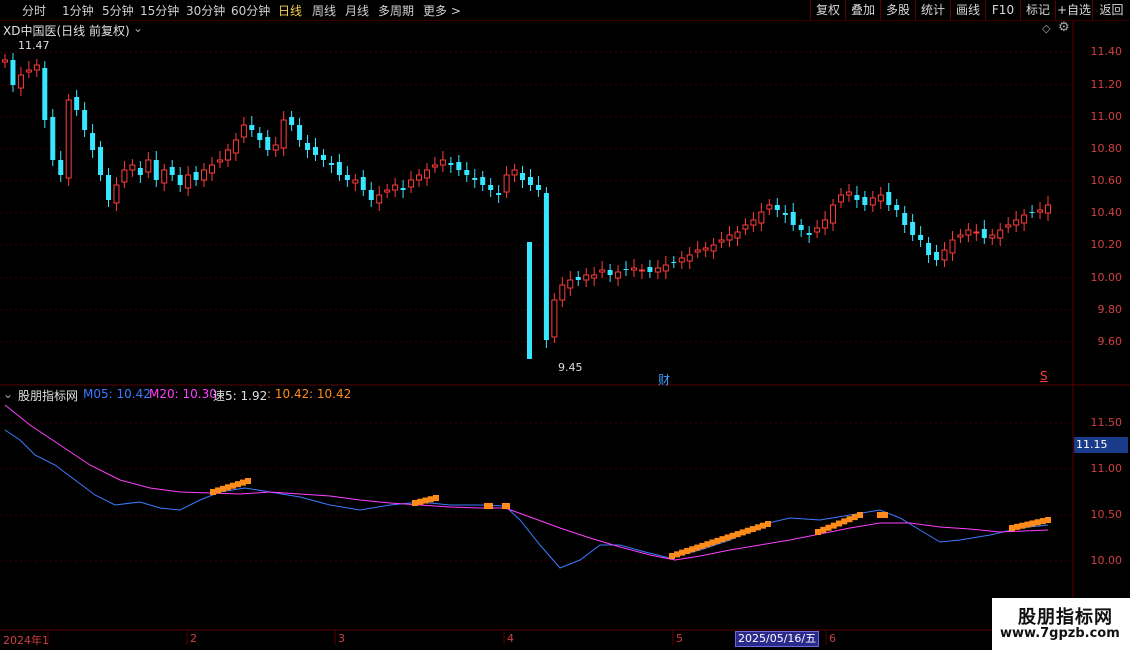 Image resolution: width=1130 pixels, height=650 pixels. What do you see at coordinates (570, 367) in the screenshot?
I see `low-price-marker: 9.45` at bounding box center [570, 367].